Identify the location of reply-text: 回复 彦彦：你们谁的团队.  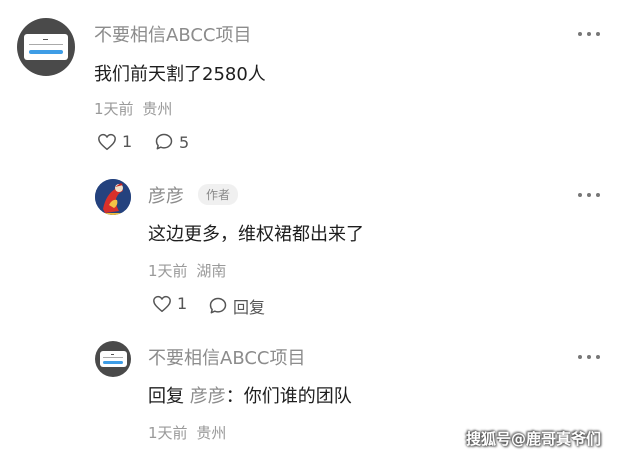
(250, 395).